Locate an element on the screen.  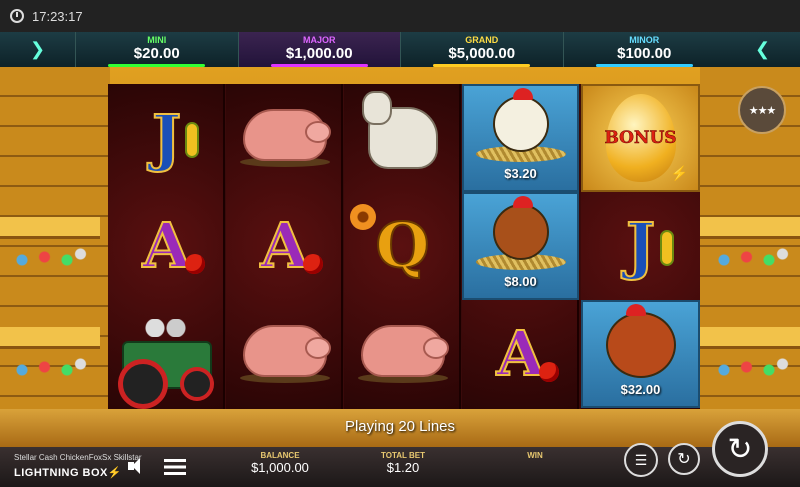
balance-label: BALANCE is located at coordinates (280, 455).